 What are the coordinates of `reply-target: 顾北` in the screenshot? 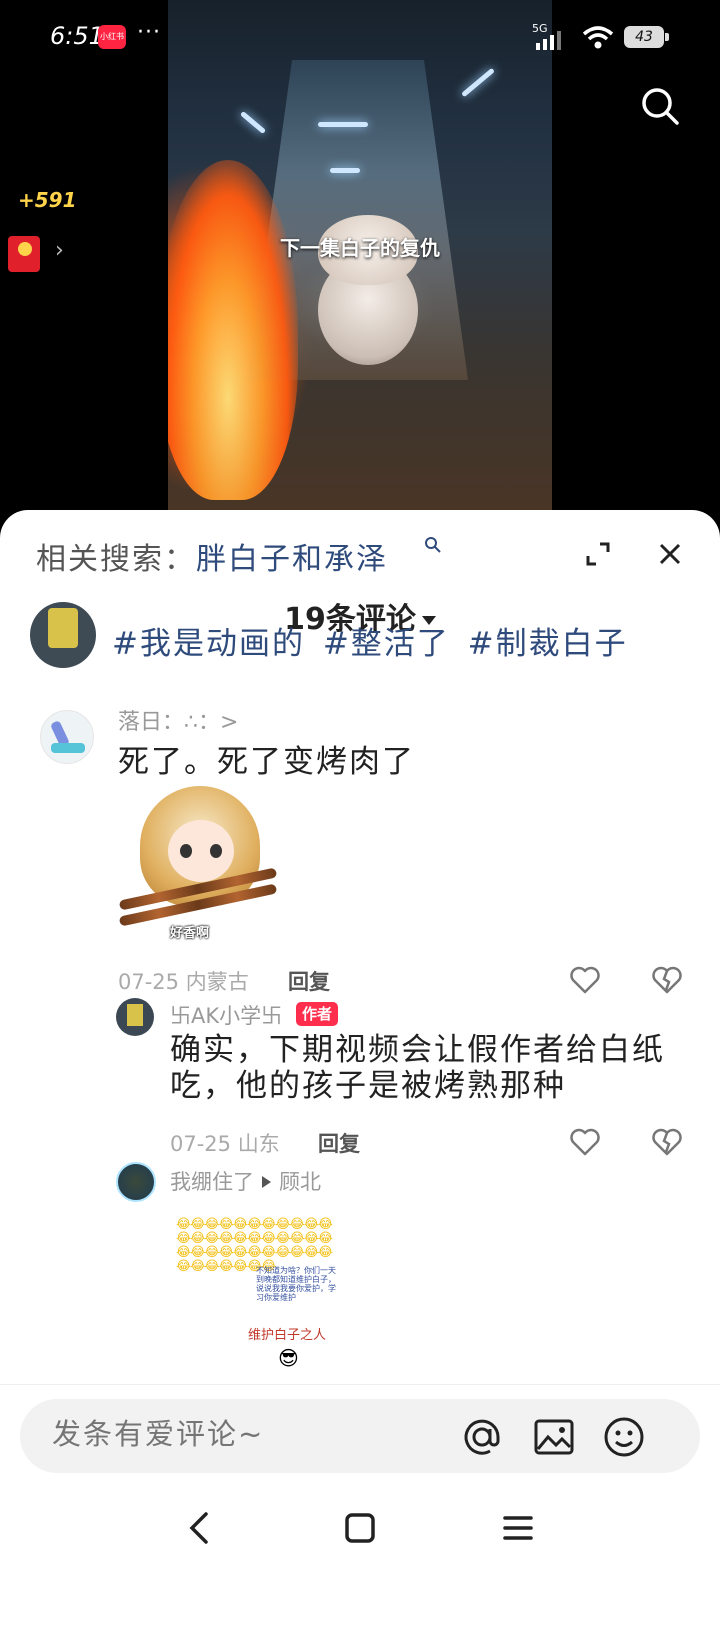 It's located at (300, 1182).